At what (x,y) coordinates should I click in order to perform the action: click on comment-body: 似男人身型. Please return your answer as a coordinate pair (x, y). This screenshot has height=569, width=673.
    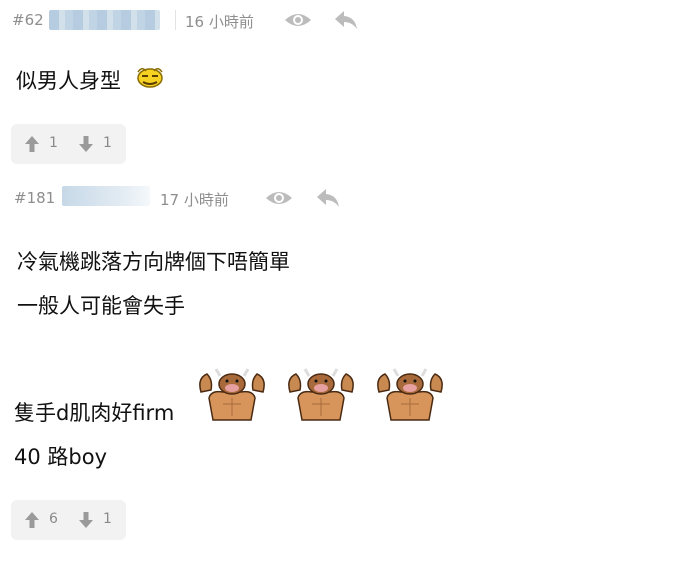
    Looking at the image, I should click on (68, 81).